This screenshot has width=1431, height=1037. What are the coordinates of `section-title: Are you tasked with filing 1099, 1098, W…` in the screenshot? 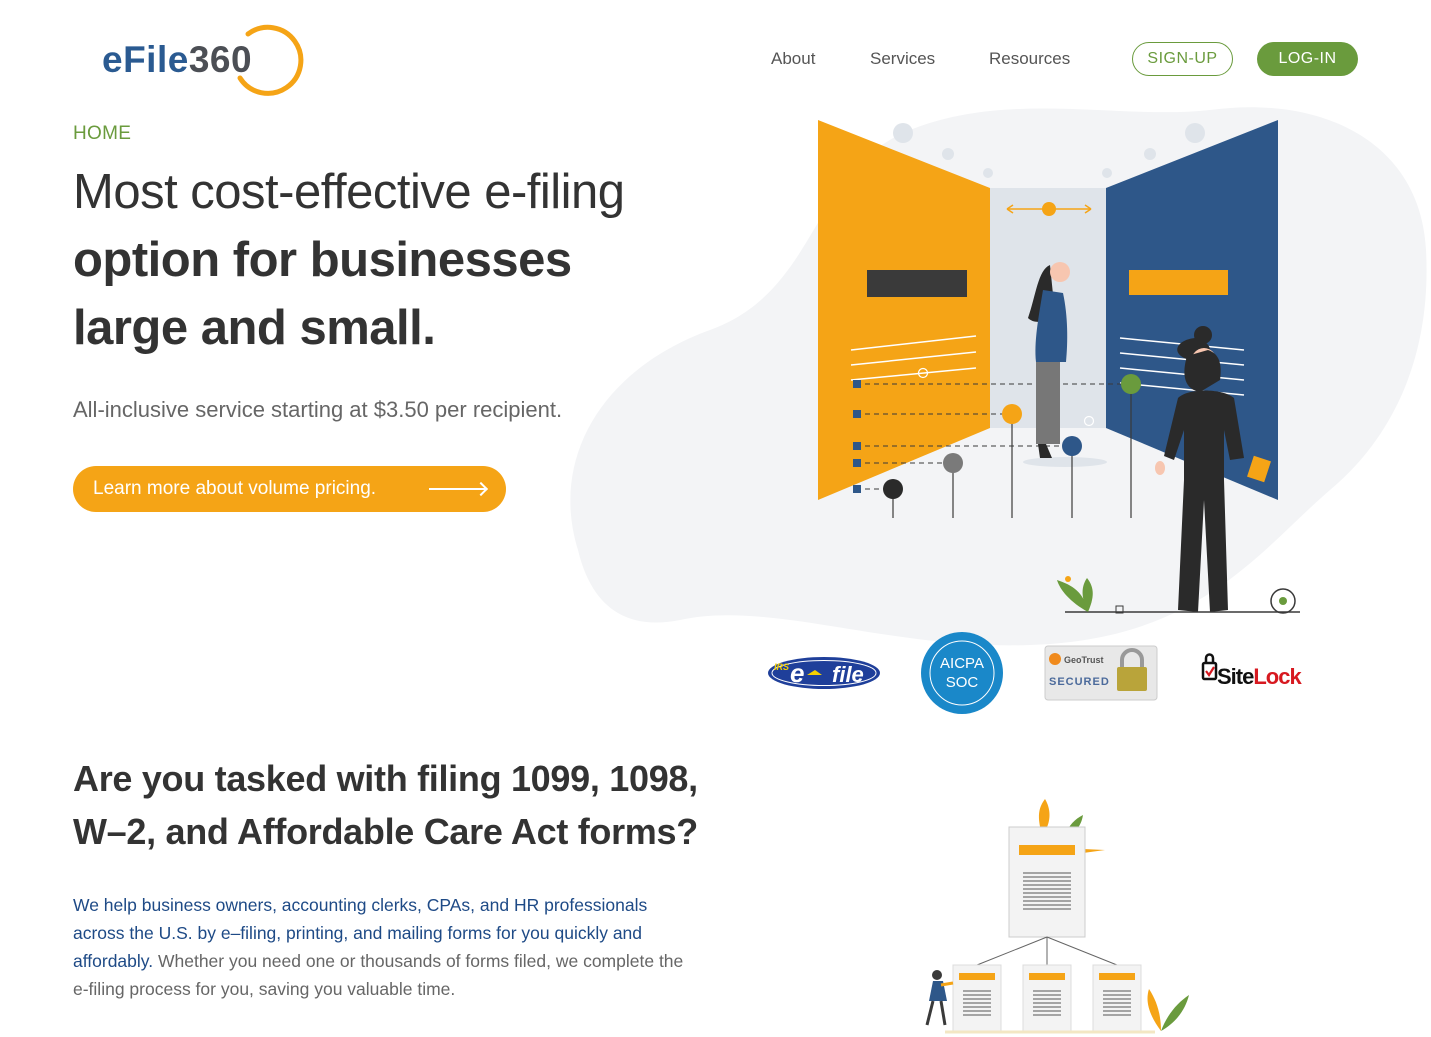 It's located at (393, 805).